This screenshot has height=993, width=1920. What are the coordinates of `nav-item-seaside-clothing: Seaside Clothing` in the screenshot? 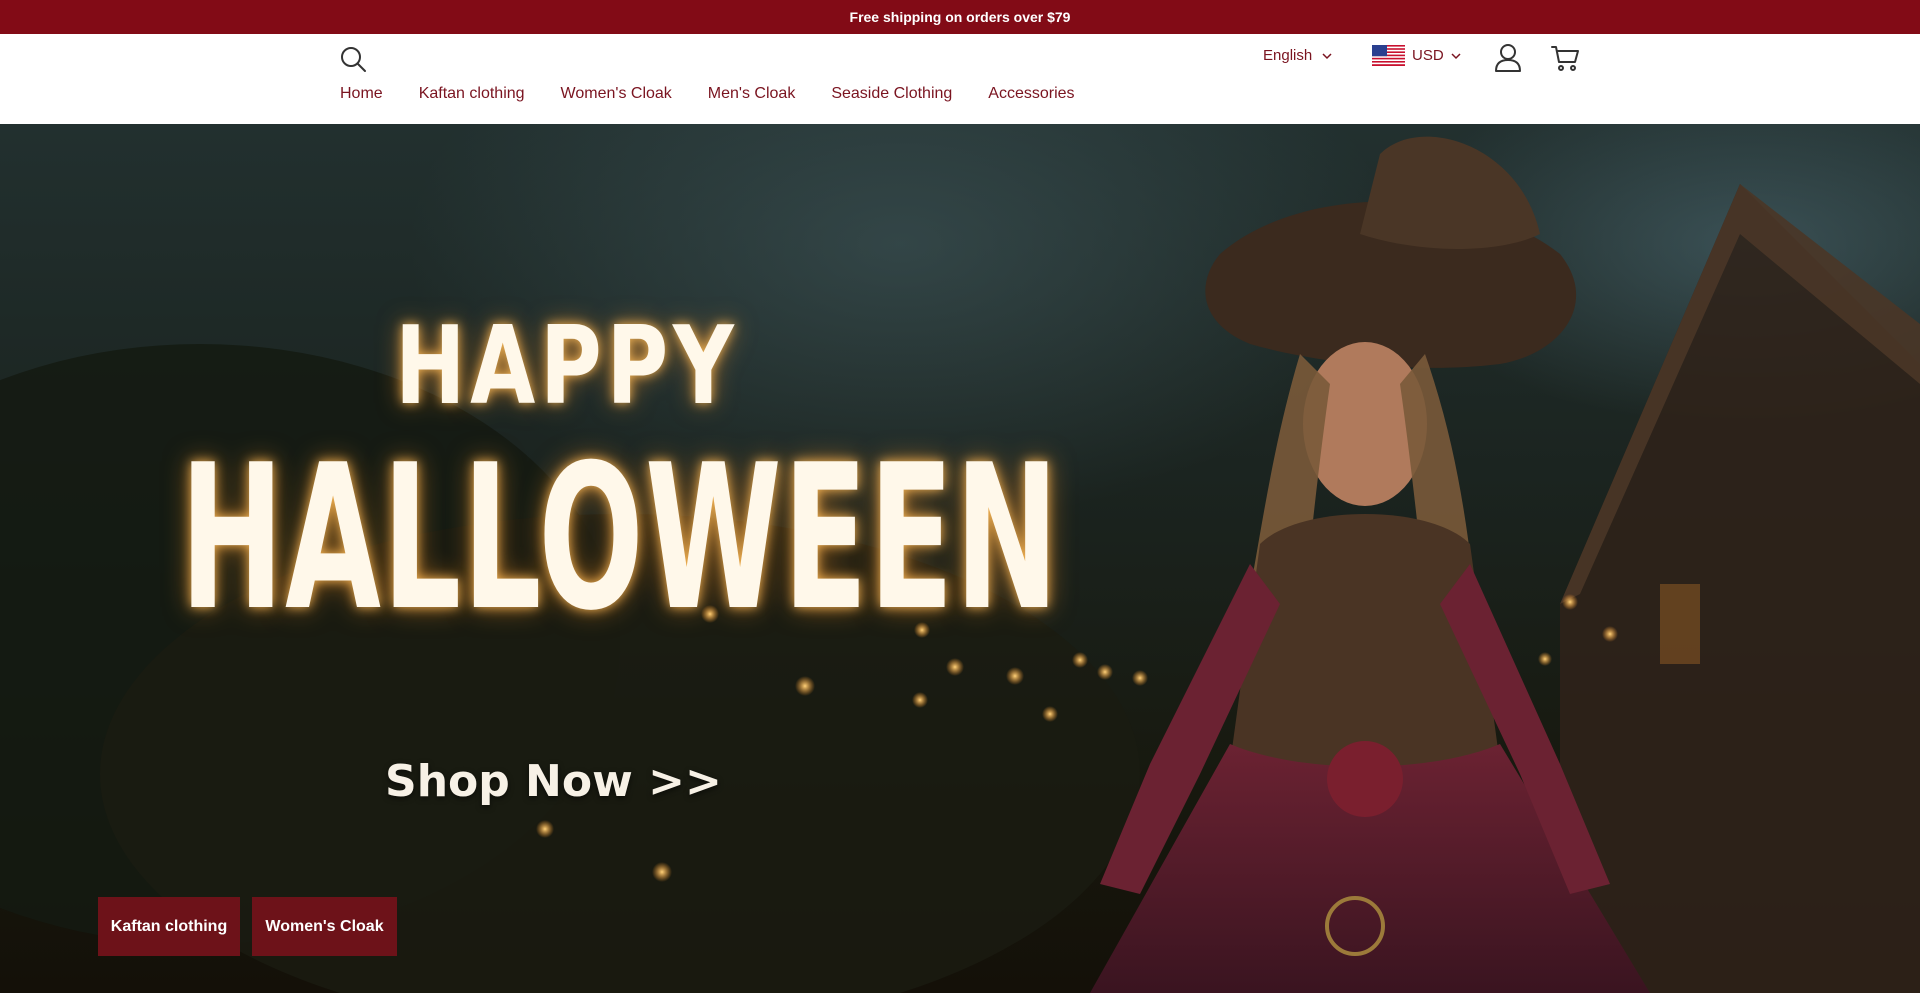 It's located at (891, 94).